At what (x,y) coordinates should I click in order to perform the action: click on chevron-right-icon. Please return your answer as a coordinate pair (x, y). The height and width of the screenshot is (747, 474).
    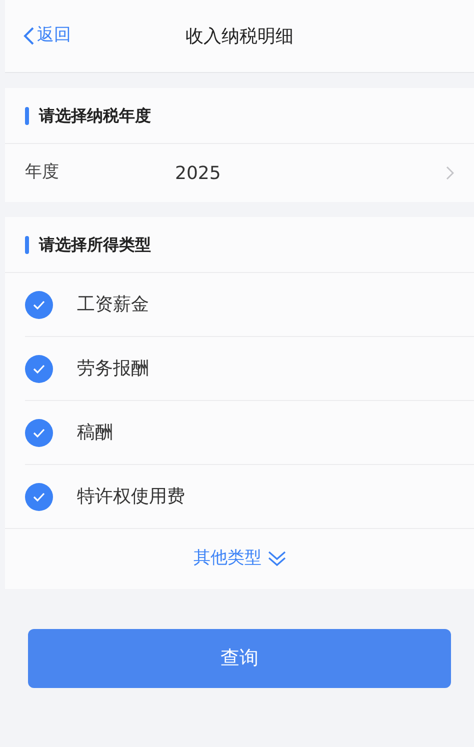
    Looking at the image, I should click on (450, 173).